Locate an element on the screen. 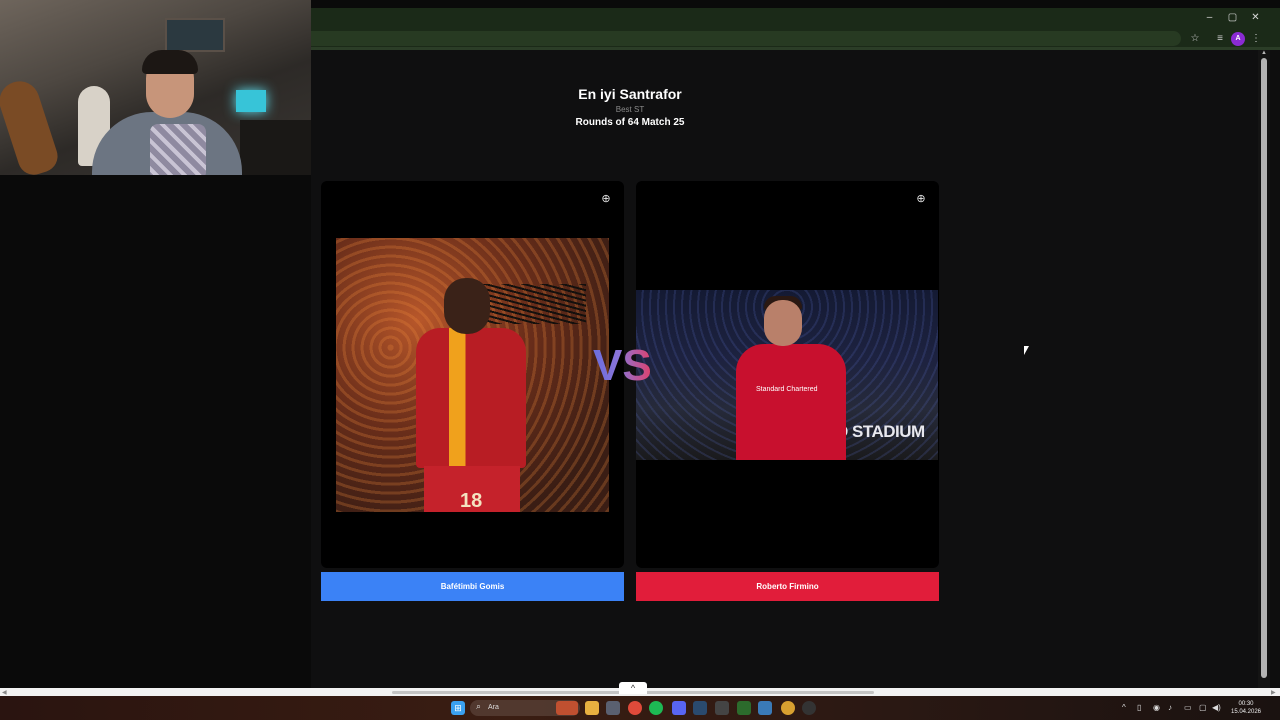  choose-right-button: Roberto Firmino is located at coordinates (787, 586).